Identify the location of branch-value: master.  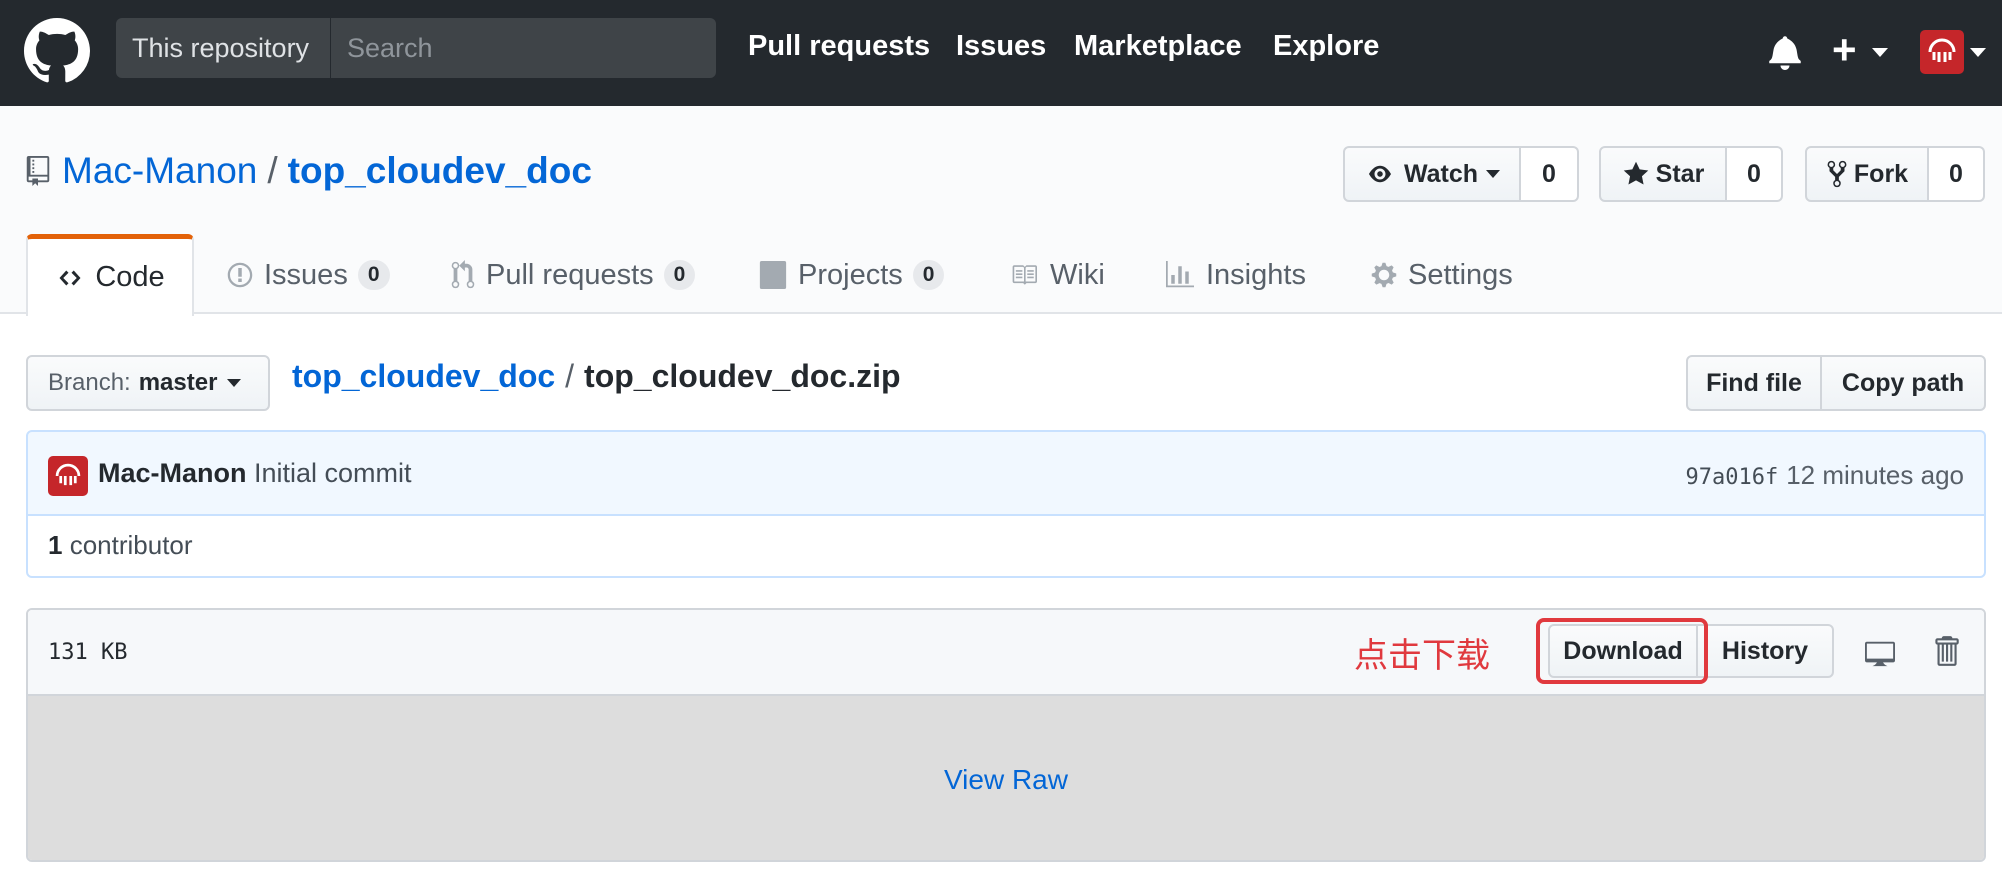
(178, 382).